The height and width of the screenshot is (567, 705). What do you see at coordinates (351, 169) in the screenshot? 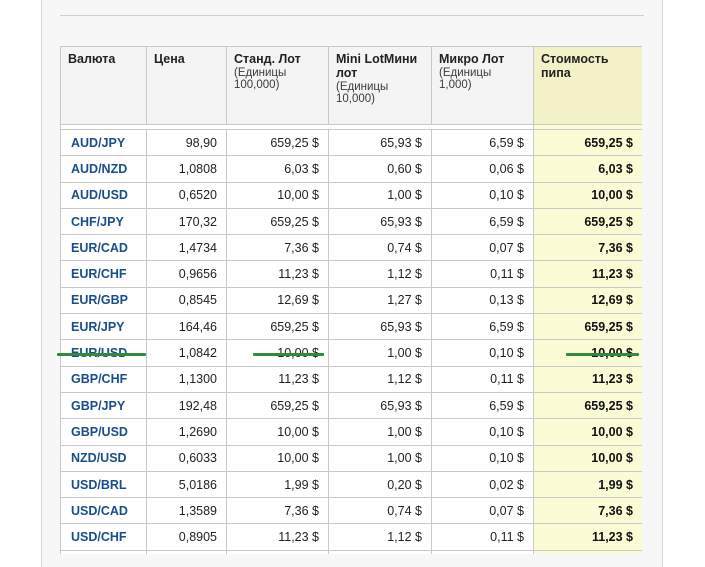
I see `table-row: AUD/NZD 1,0808 6,03 $0,60 $0,06 $6,03 $` at bounding box center [351, 169].